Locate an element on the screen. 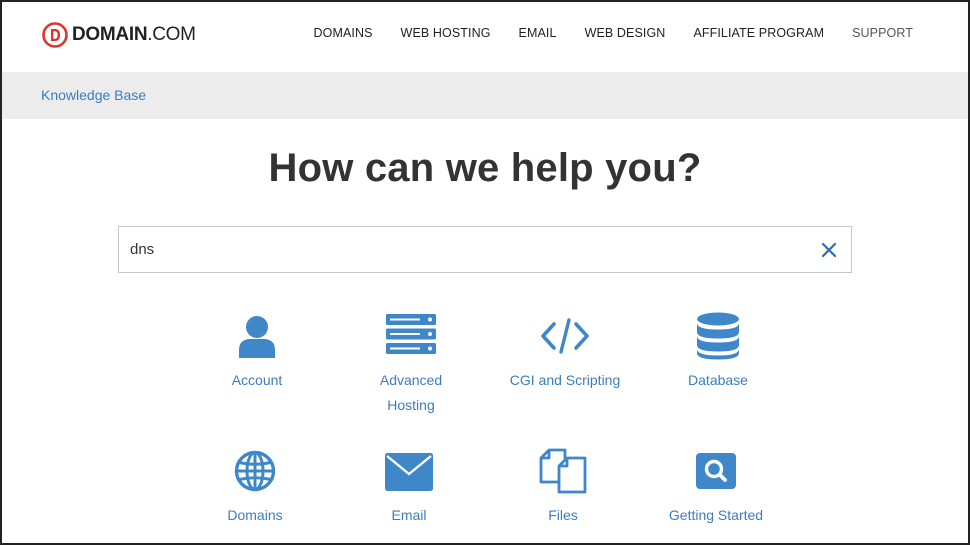 This screenshot has height=545, width=970. category-label-line2: Hosting is located at coordinates (411, 405).